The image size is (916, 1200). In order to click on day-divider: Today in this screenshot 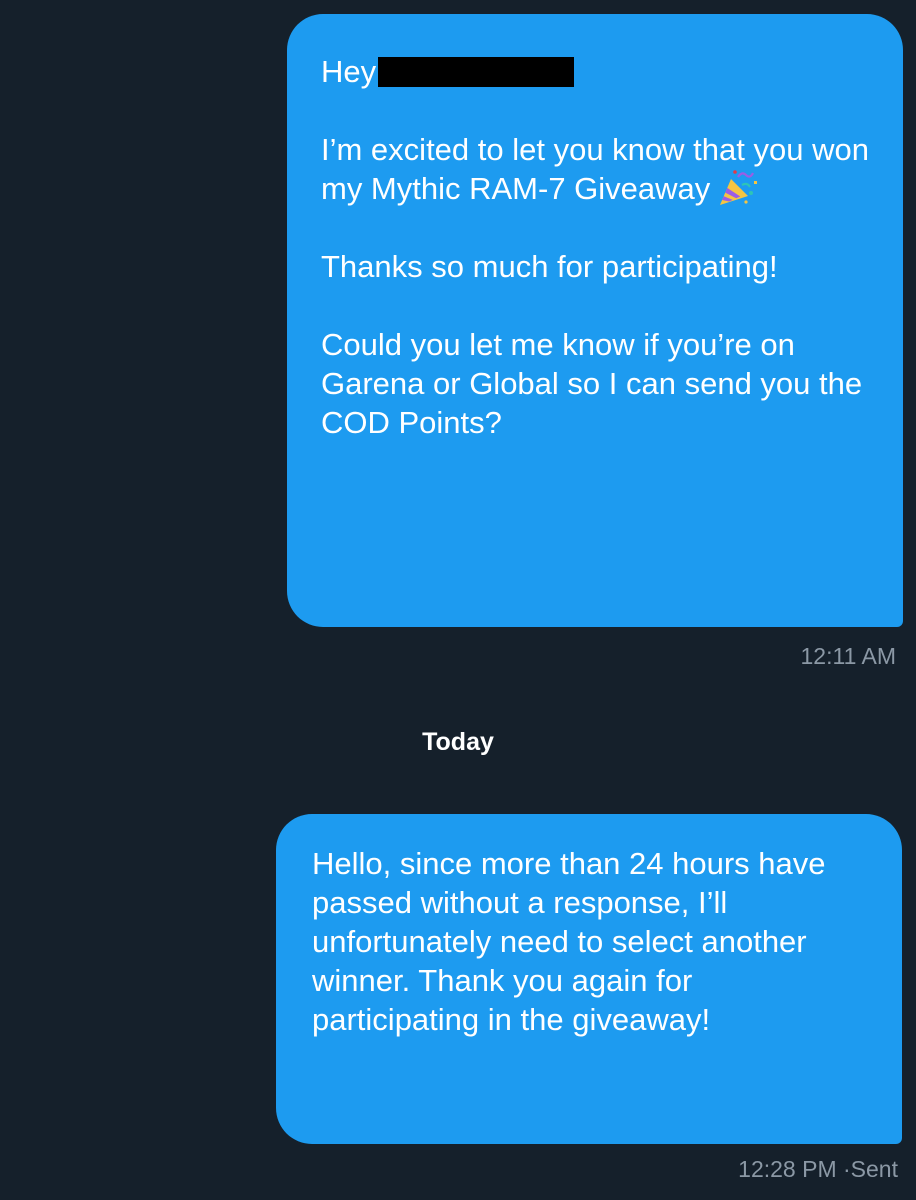, I will do `click(458, 742)`.